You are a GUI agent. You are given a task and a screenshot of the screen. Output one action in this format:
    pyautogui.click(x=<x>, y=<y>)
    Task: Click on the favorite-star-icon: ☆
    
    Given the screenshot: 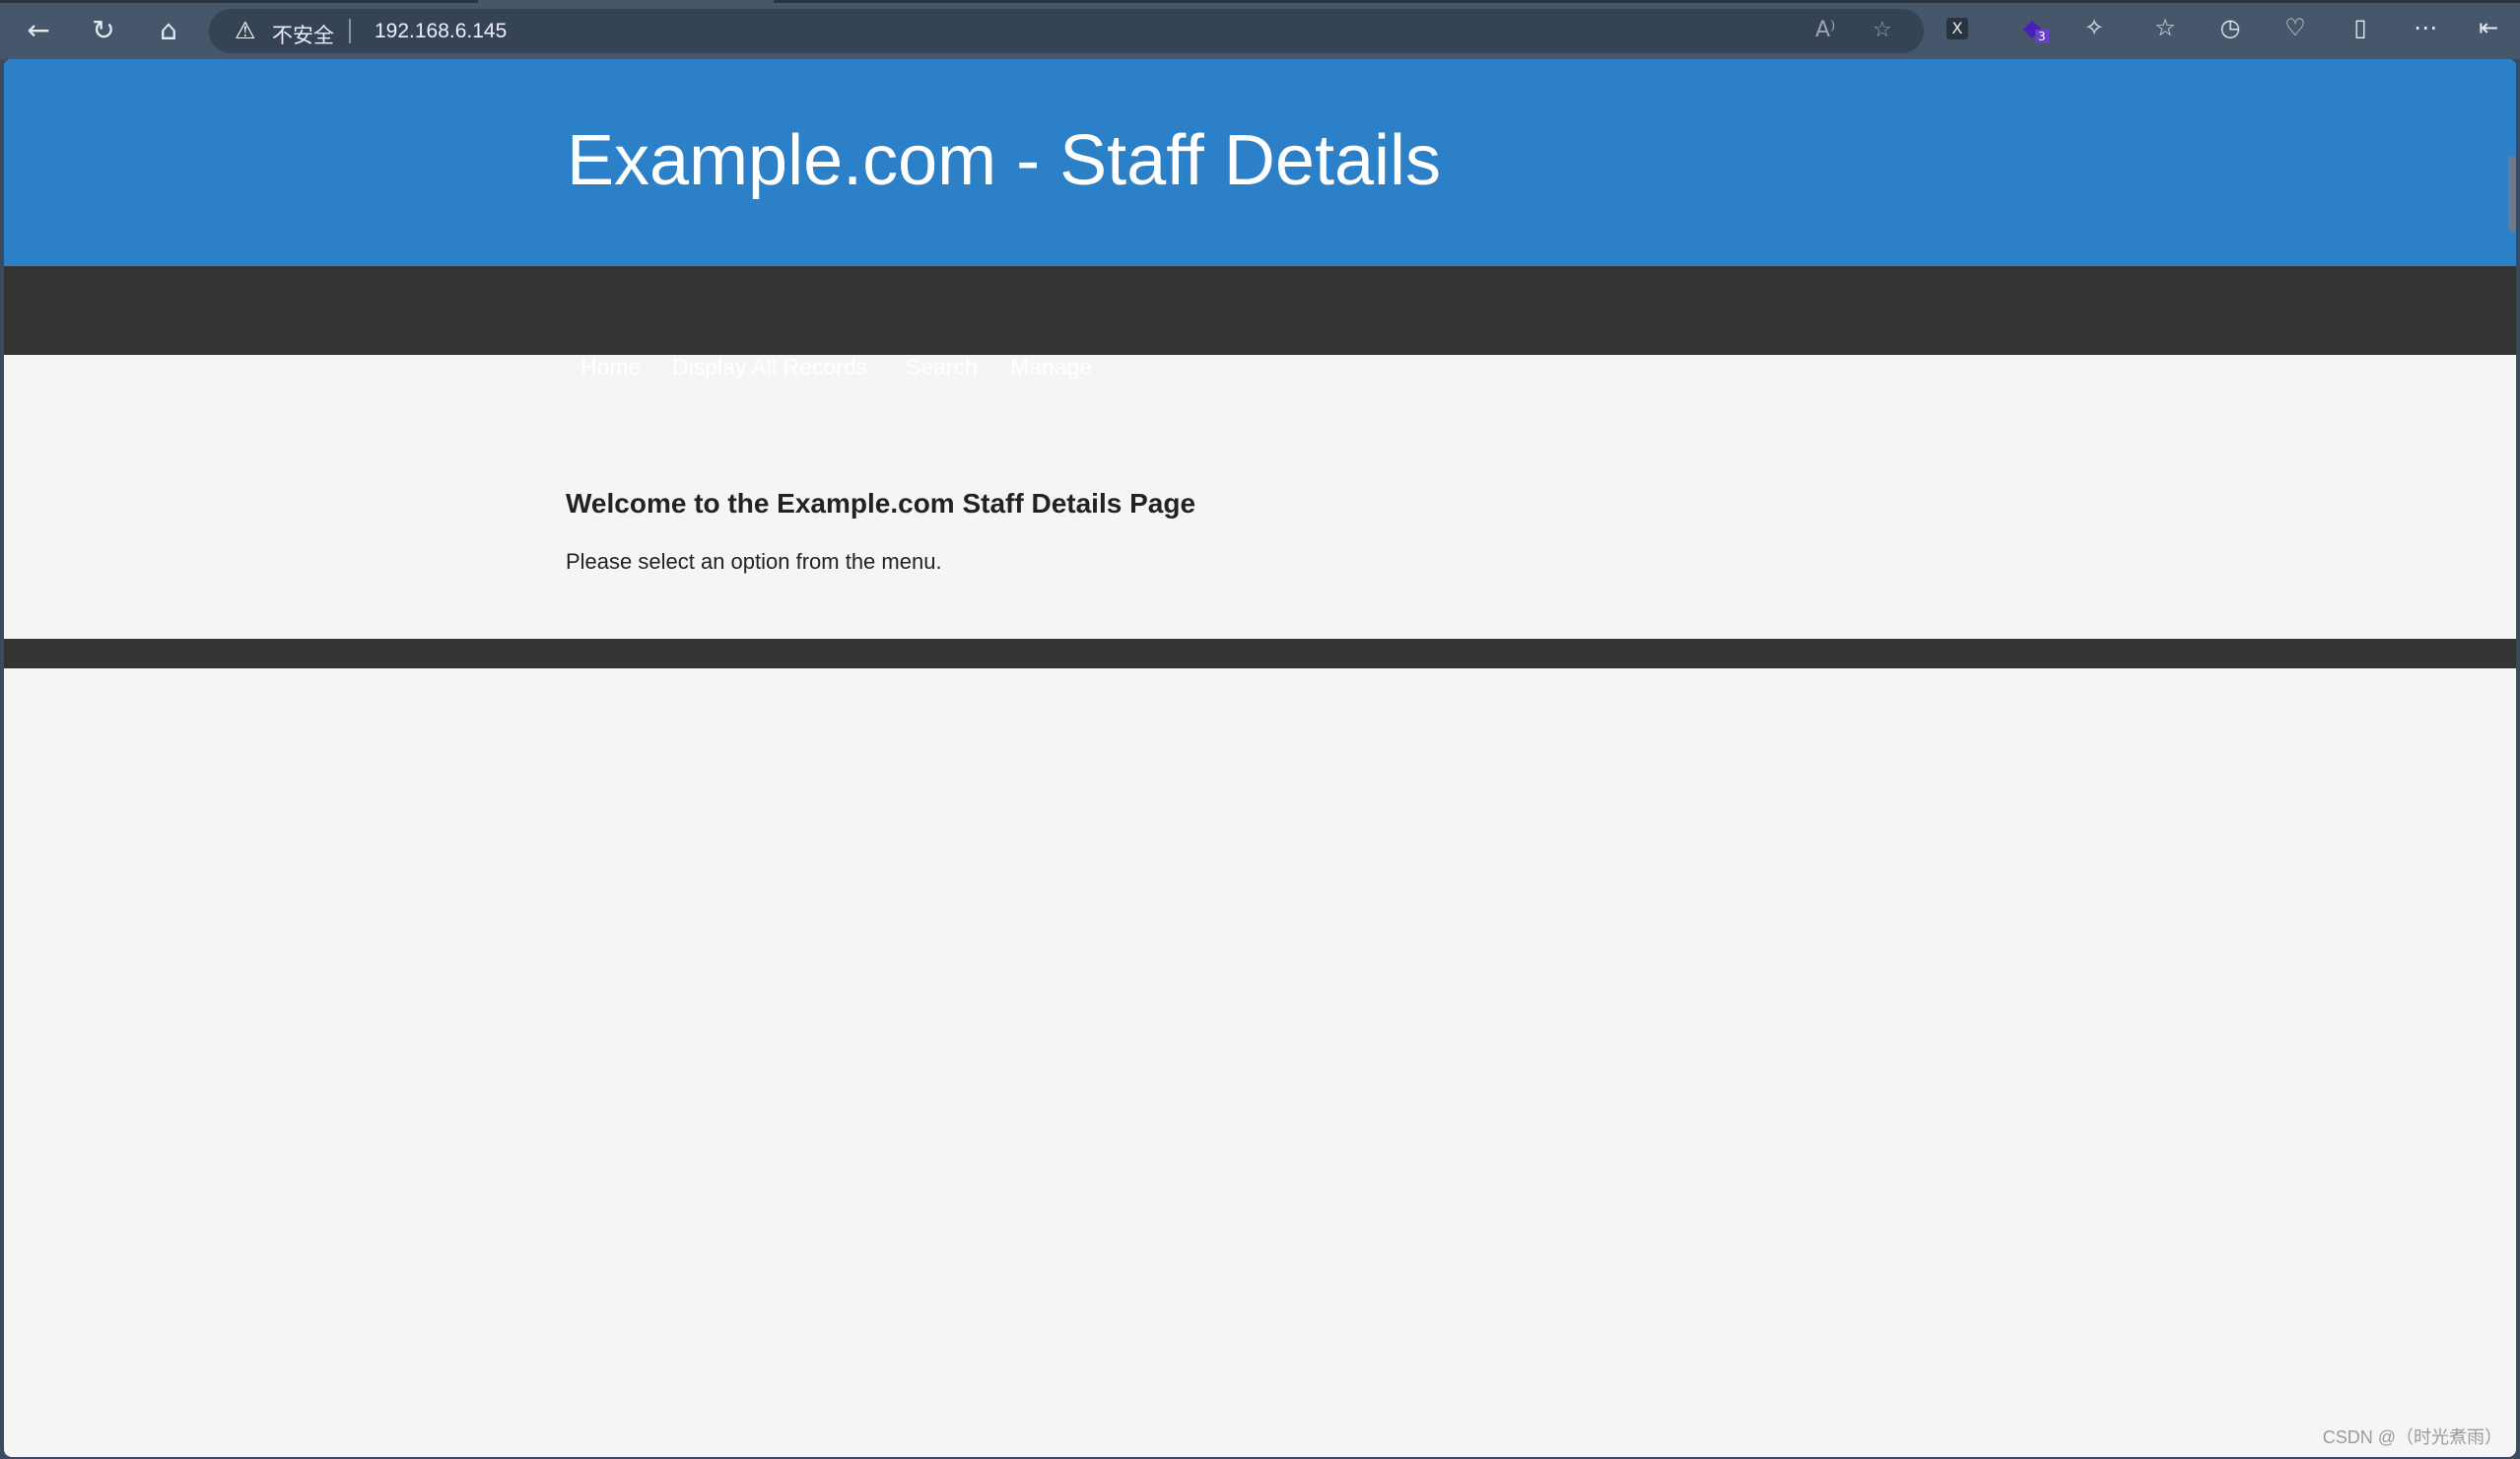 What is the action you would take?
    pyautogui.click(x=1882, y=30)
    